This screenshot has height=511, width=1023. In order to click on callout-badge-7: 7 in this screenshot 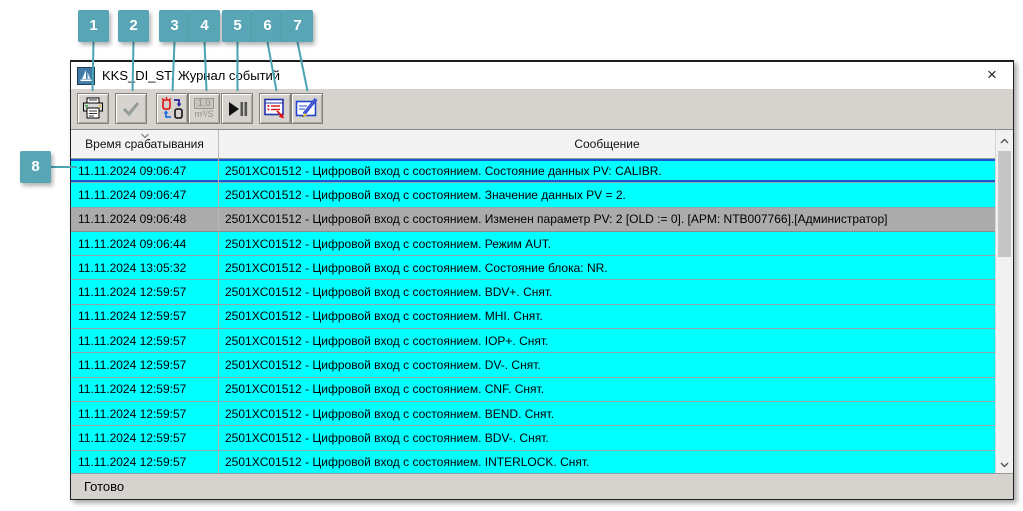, I will do `click(297, 26)`.